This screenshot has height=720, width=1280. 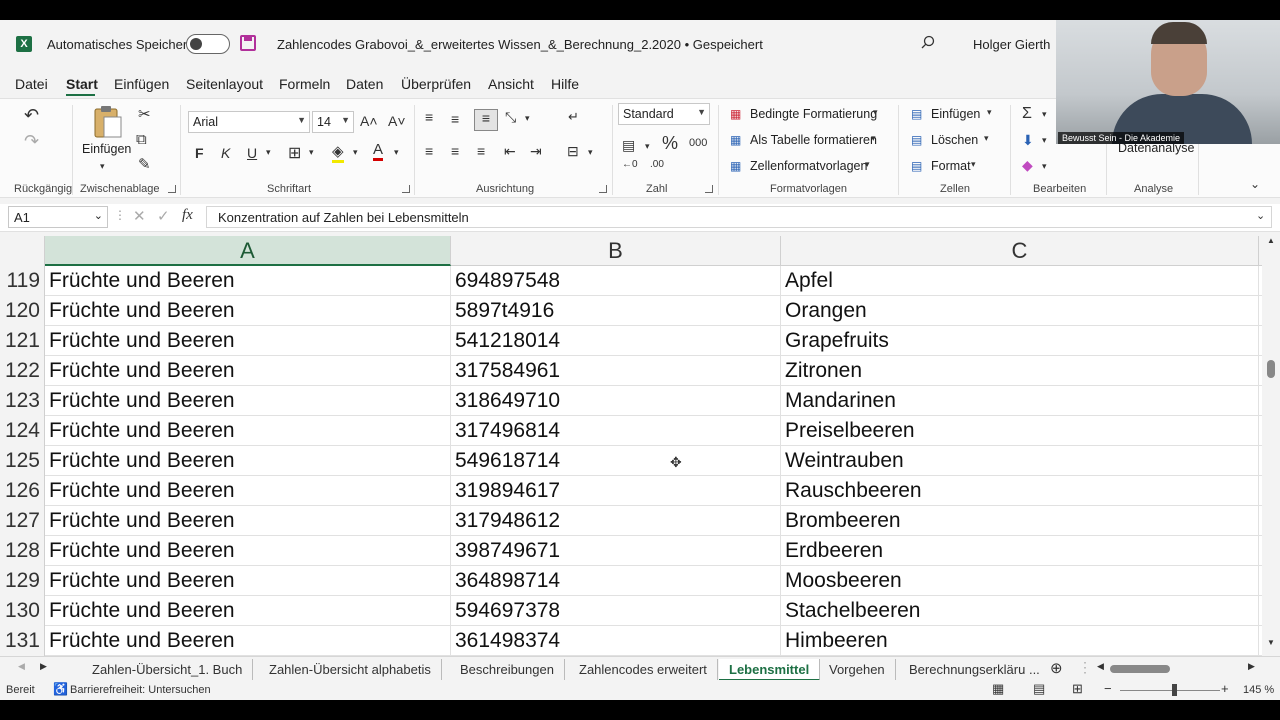 I want to click on currency-icon: ▤, so click(x=628, y=145).